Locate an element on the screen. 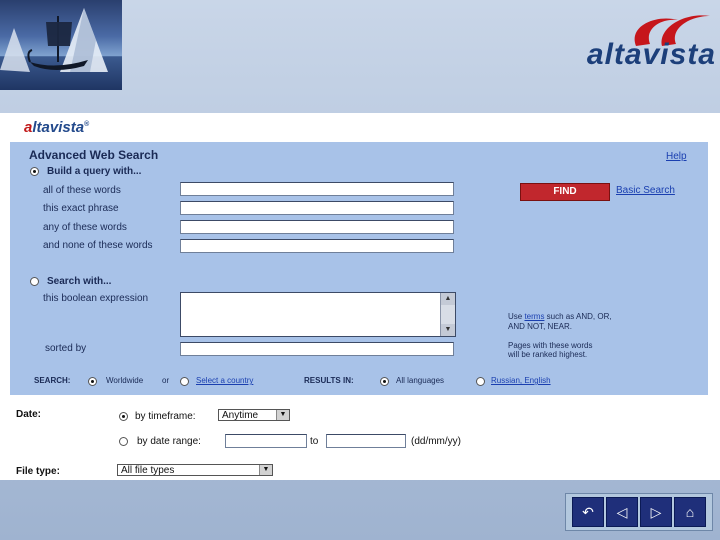 The height and width of the screenshot is (540, 720). boolean-scrollbar: ▲ ▼ is located at coordinates (447, 314).